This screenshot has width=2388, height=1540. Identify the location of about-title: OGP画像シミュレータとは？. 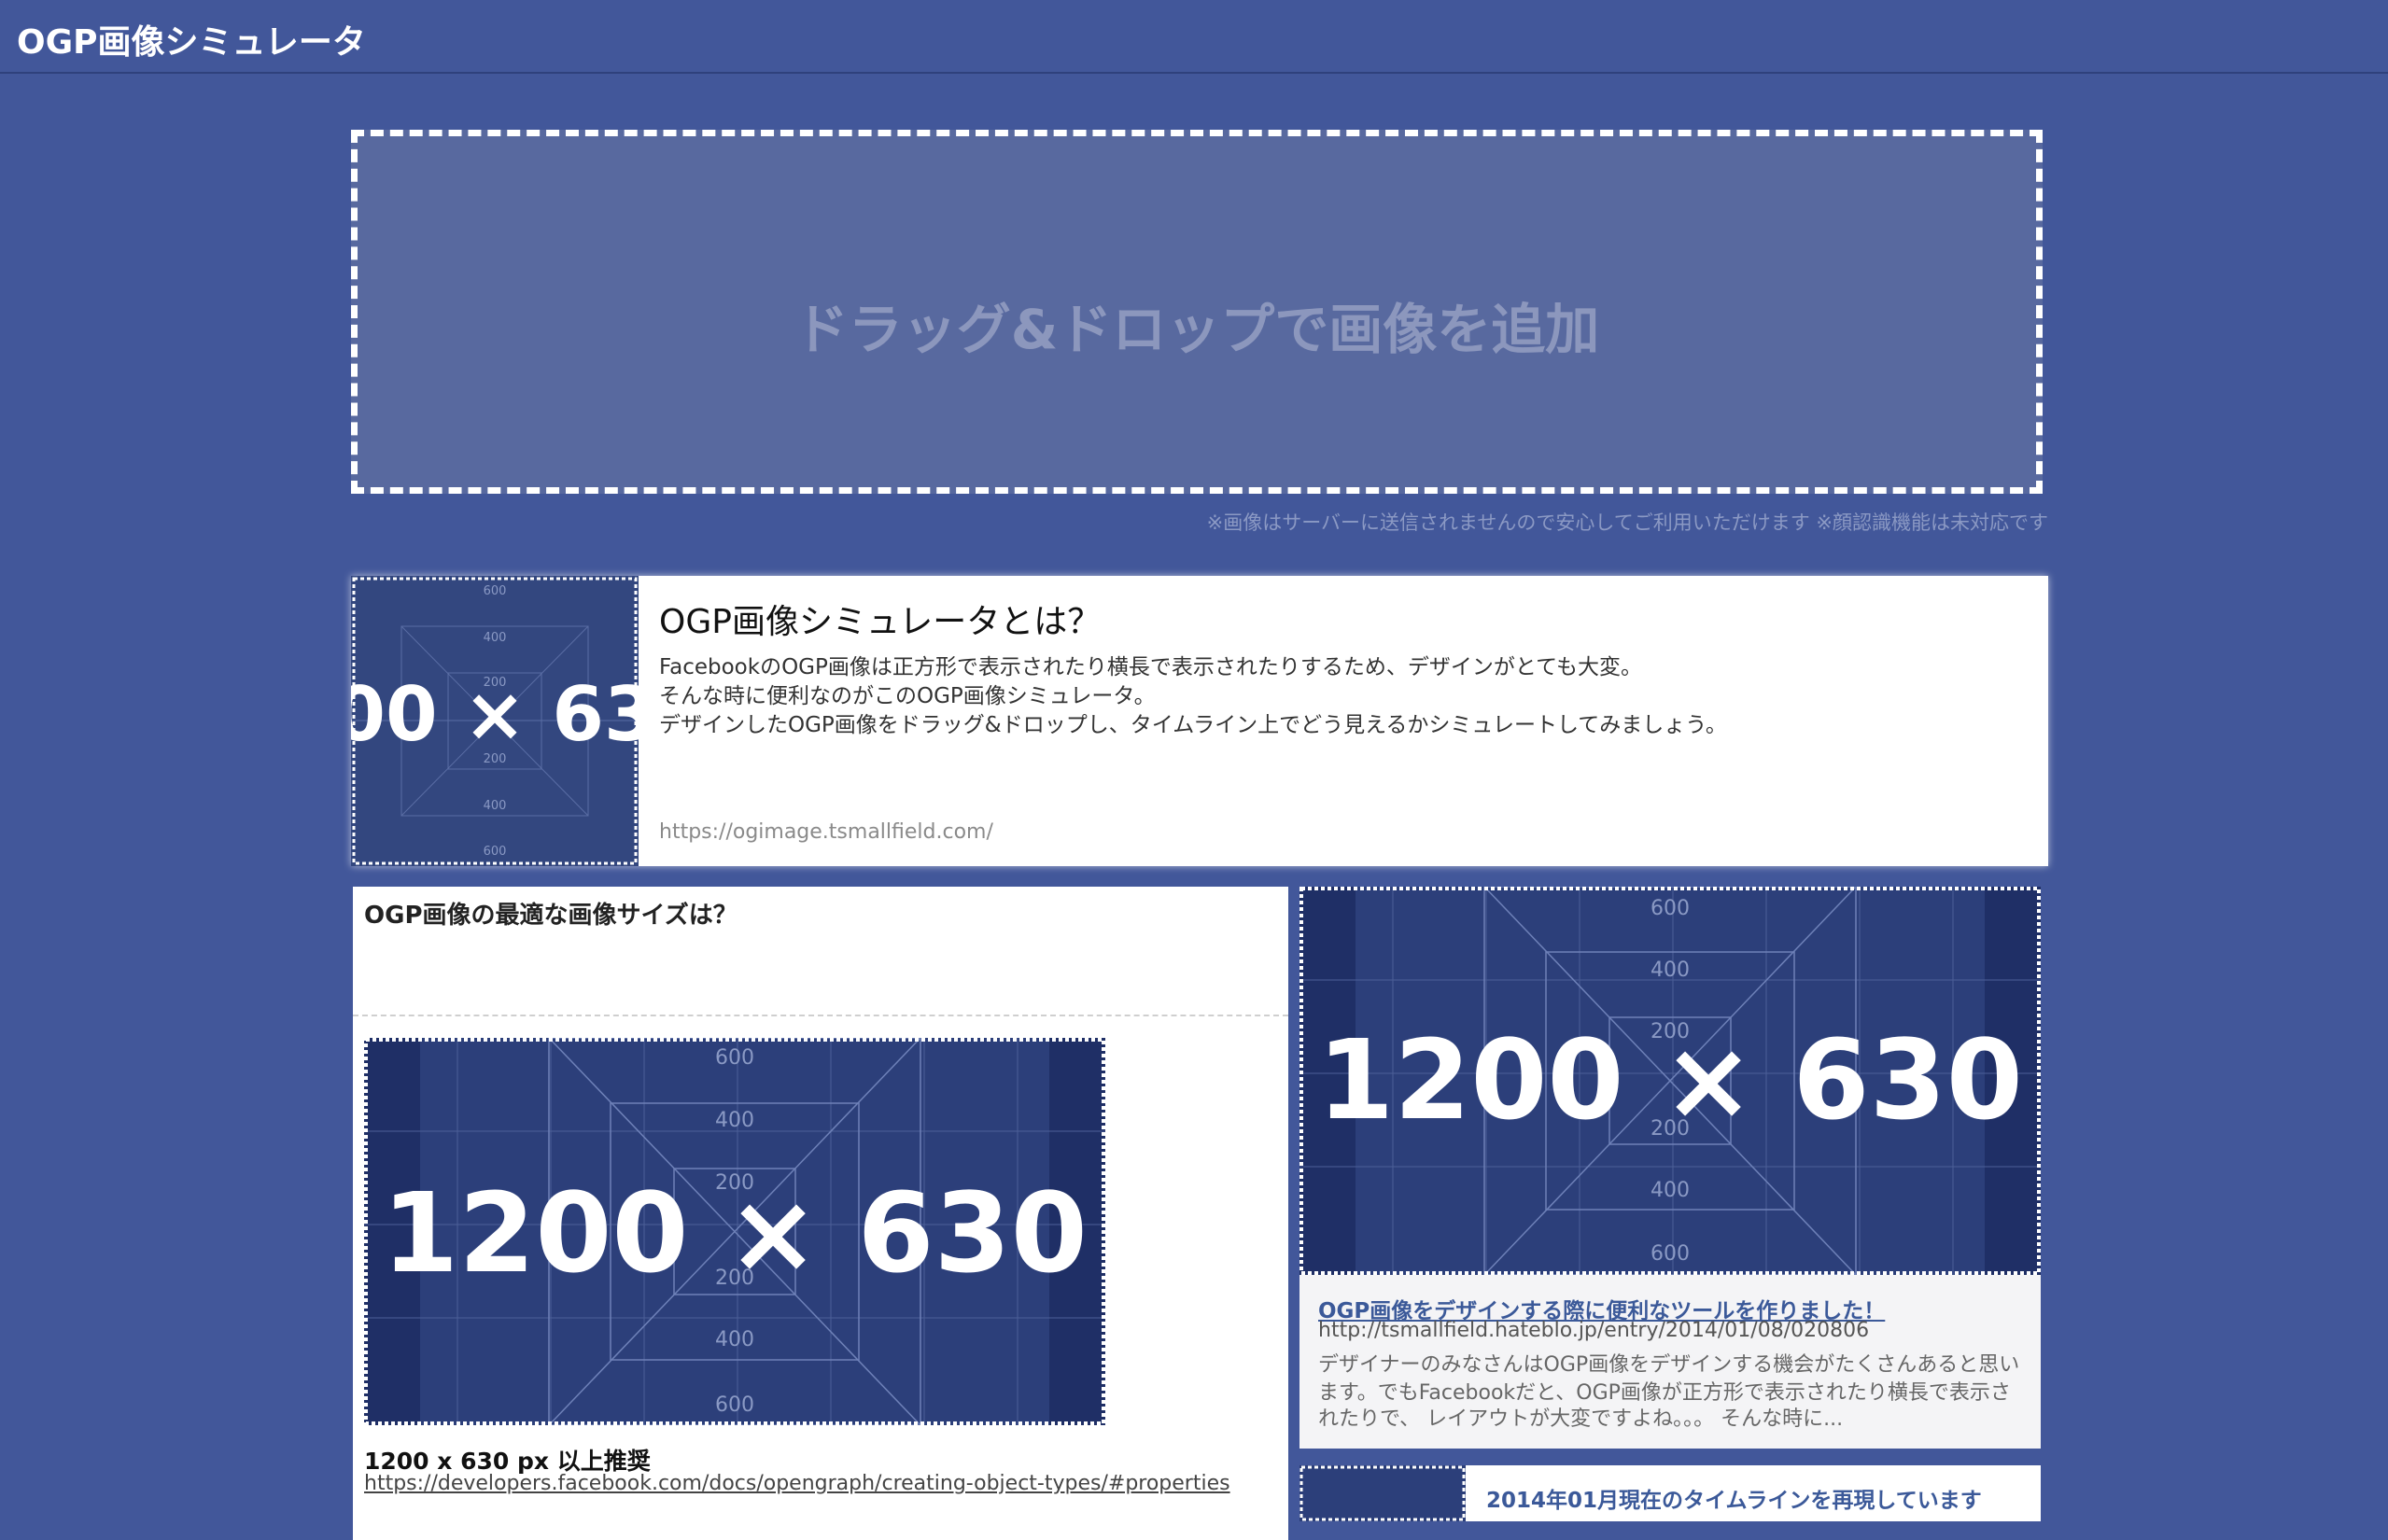
(880, 622).